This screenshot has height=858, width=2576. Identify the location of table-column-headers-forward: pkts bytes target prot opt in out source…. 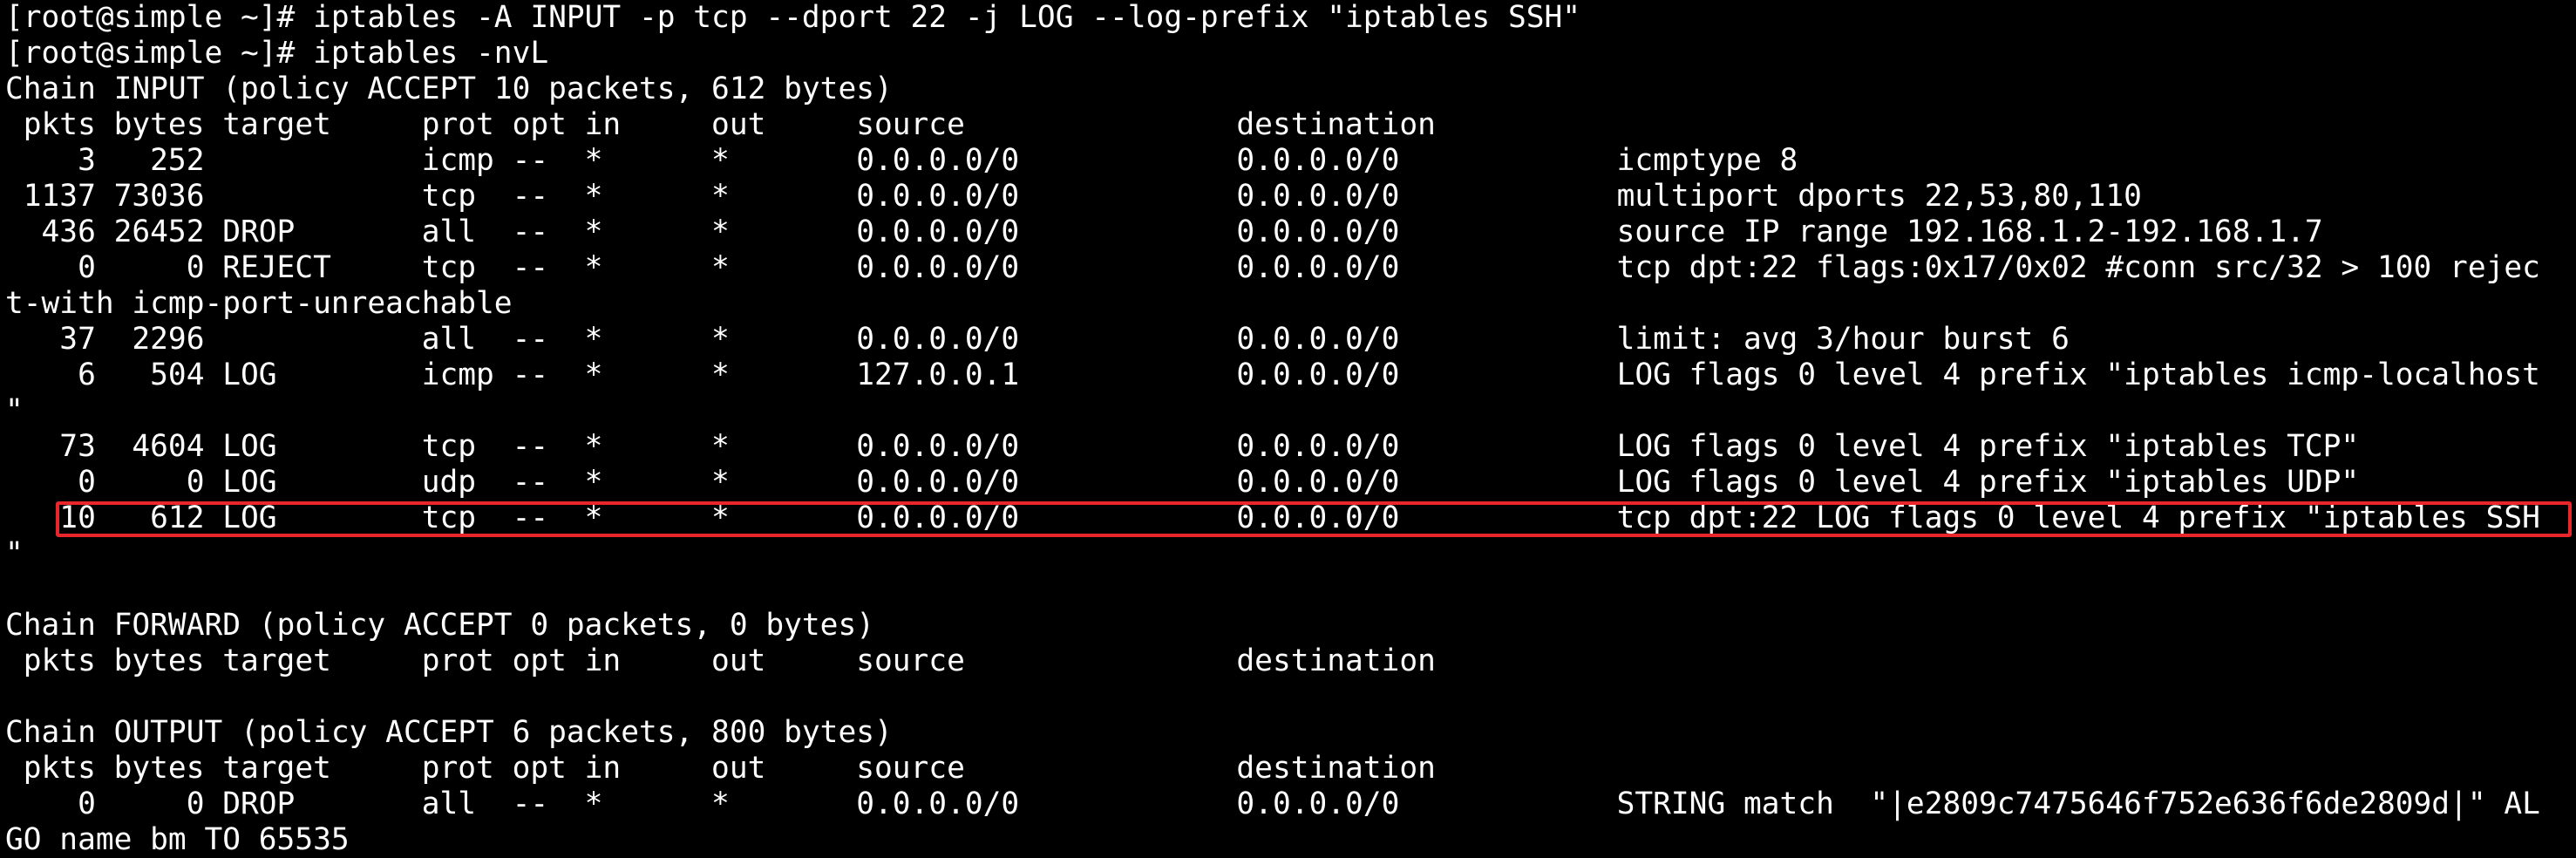
(720, 661).